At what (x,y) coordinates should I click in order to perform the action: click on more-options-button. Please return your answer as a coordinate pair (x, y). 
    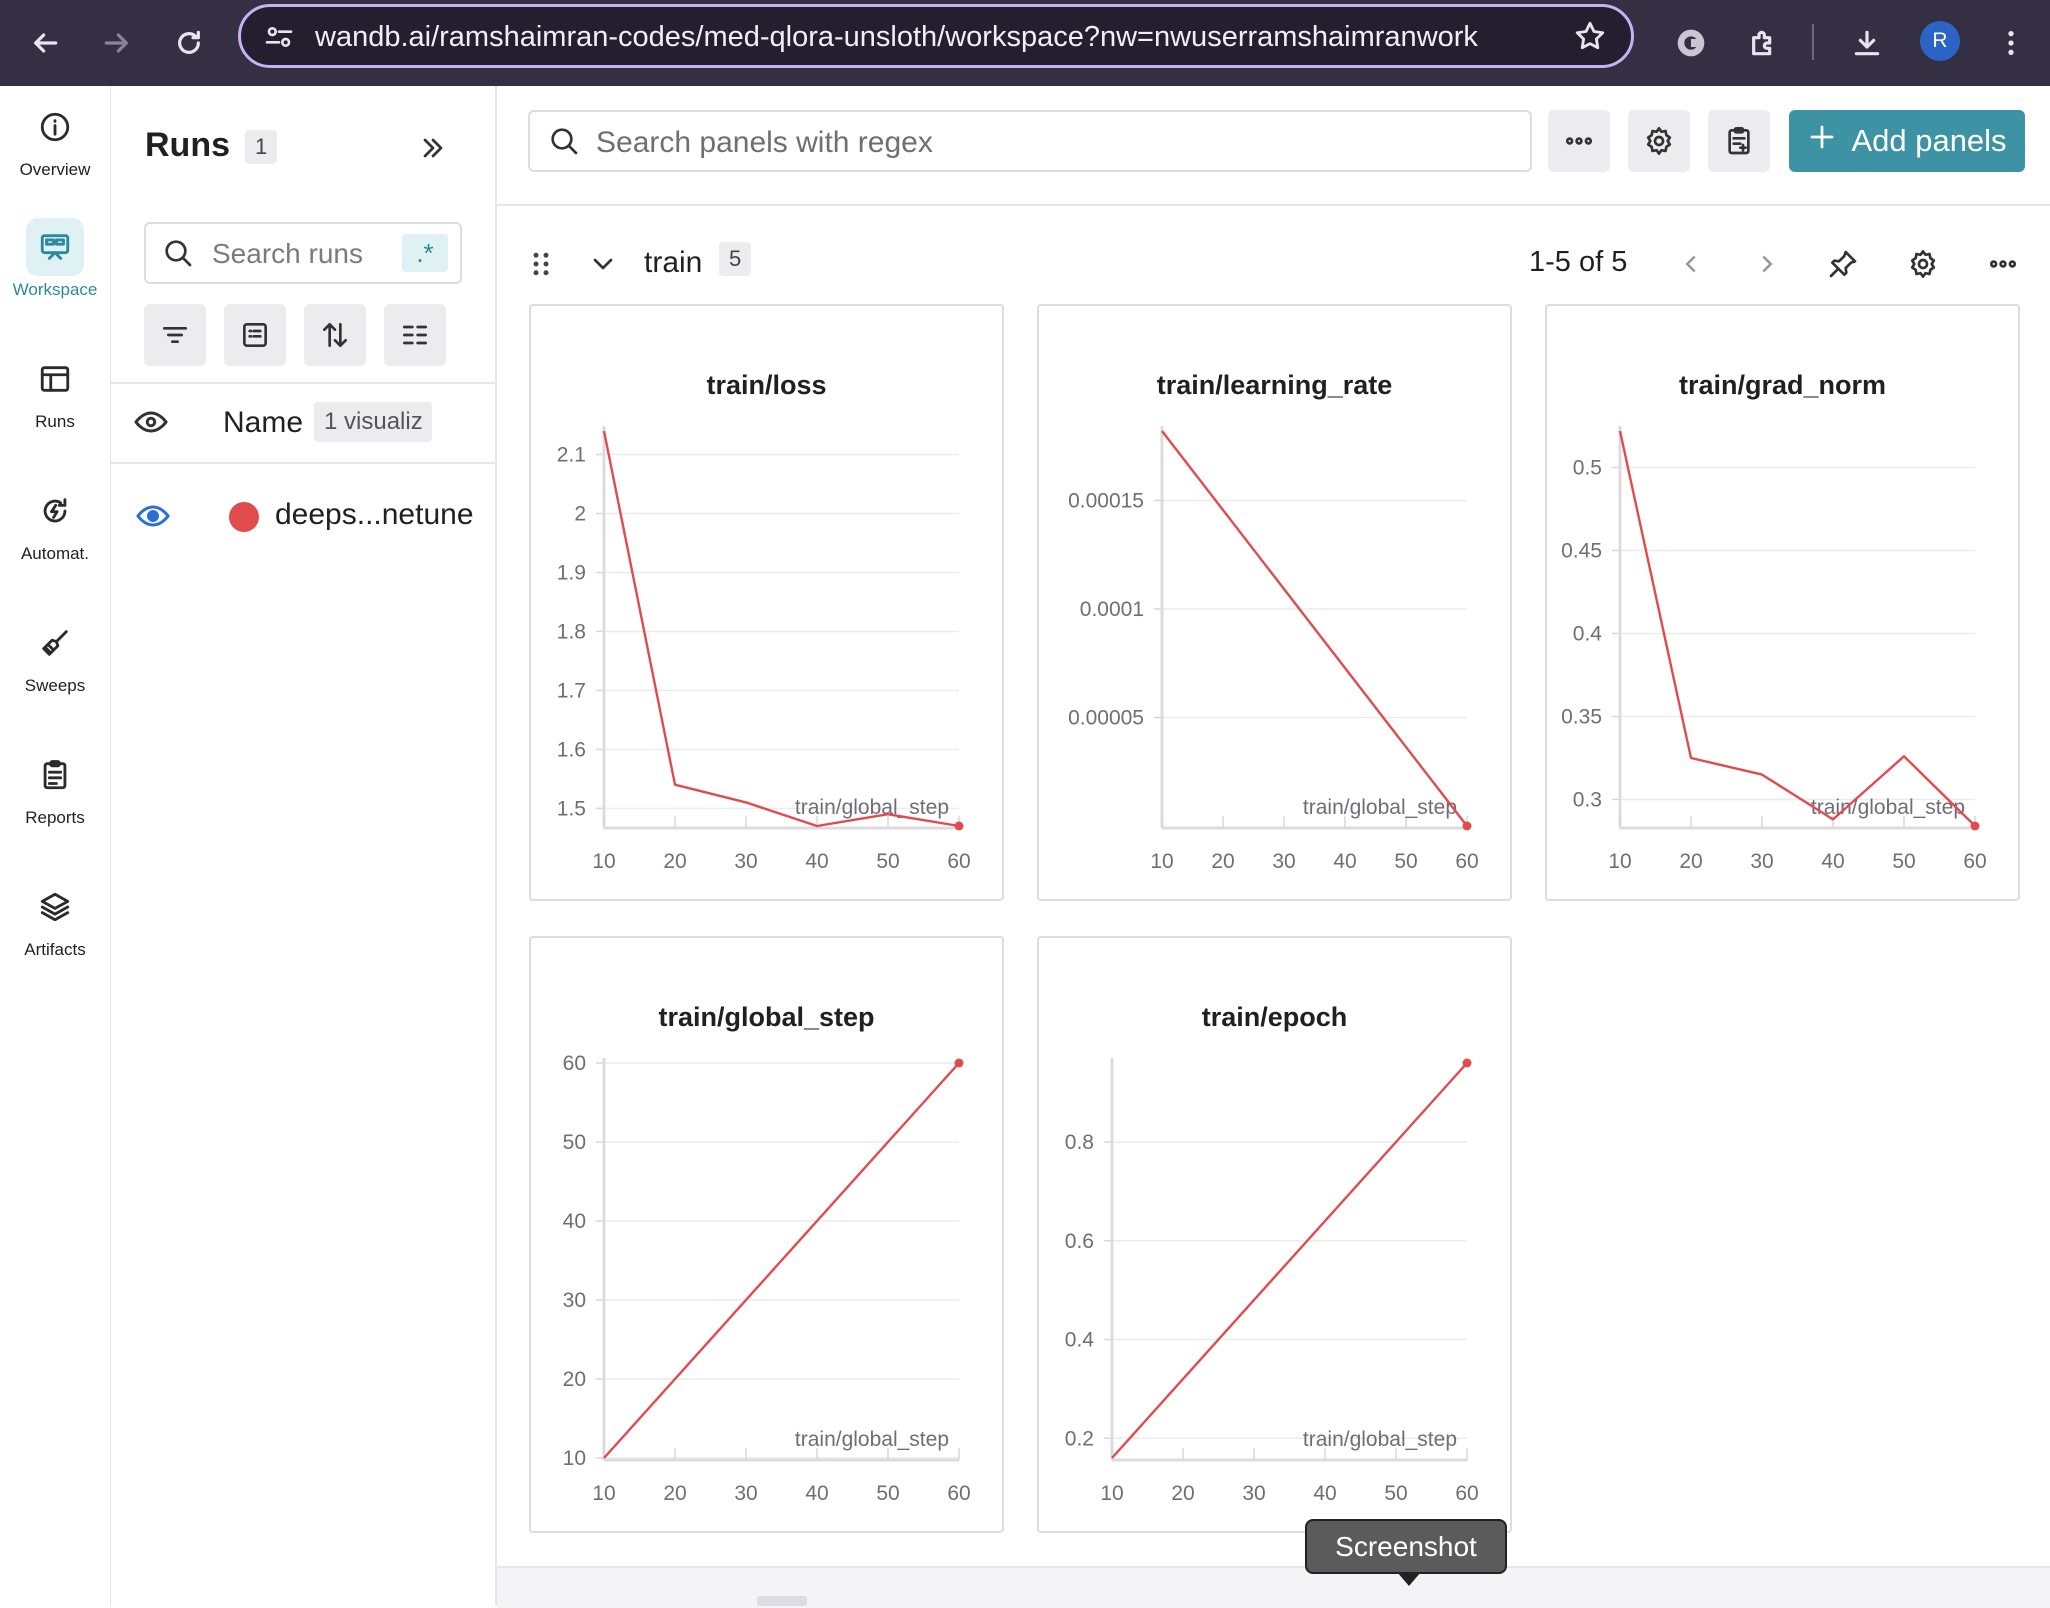
    Looking at the image, I should click on (1579, 141).